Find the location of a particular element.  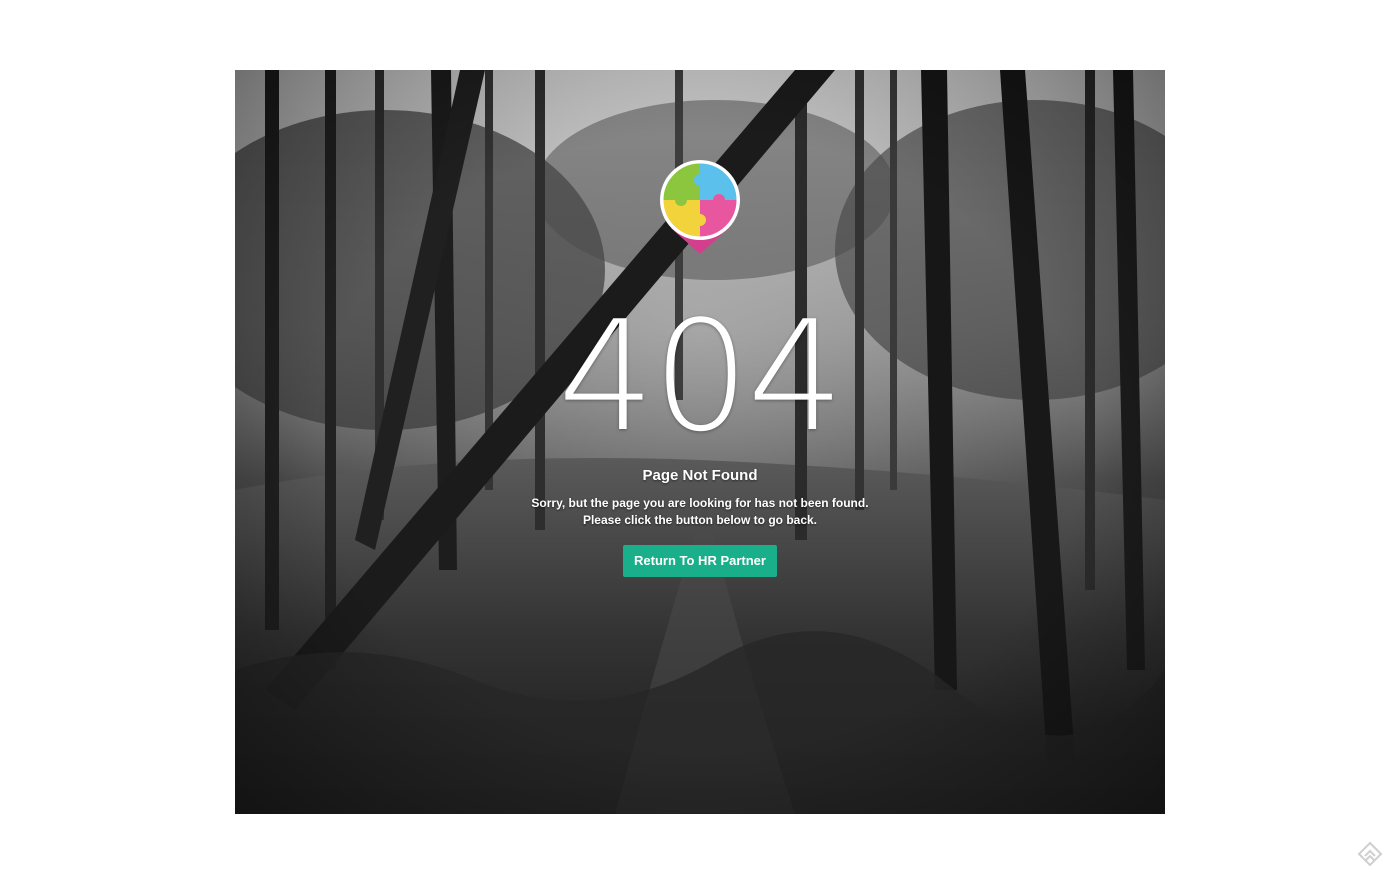

error-code: 404 is located at coordinates (700, 376).